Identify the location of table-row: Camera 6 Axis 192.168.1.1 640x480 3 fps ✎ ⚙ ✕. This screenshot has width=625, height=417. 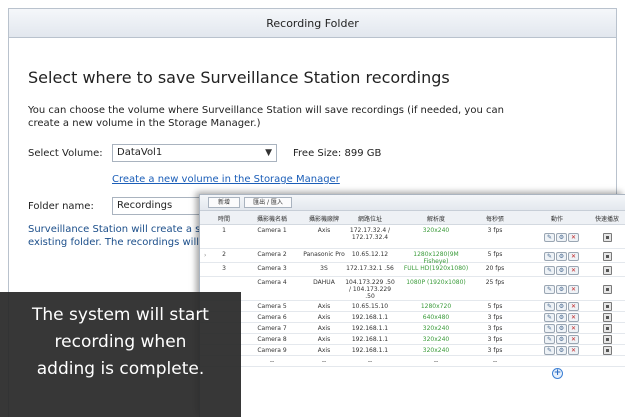
(412, 317).